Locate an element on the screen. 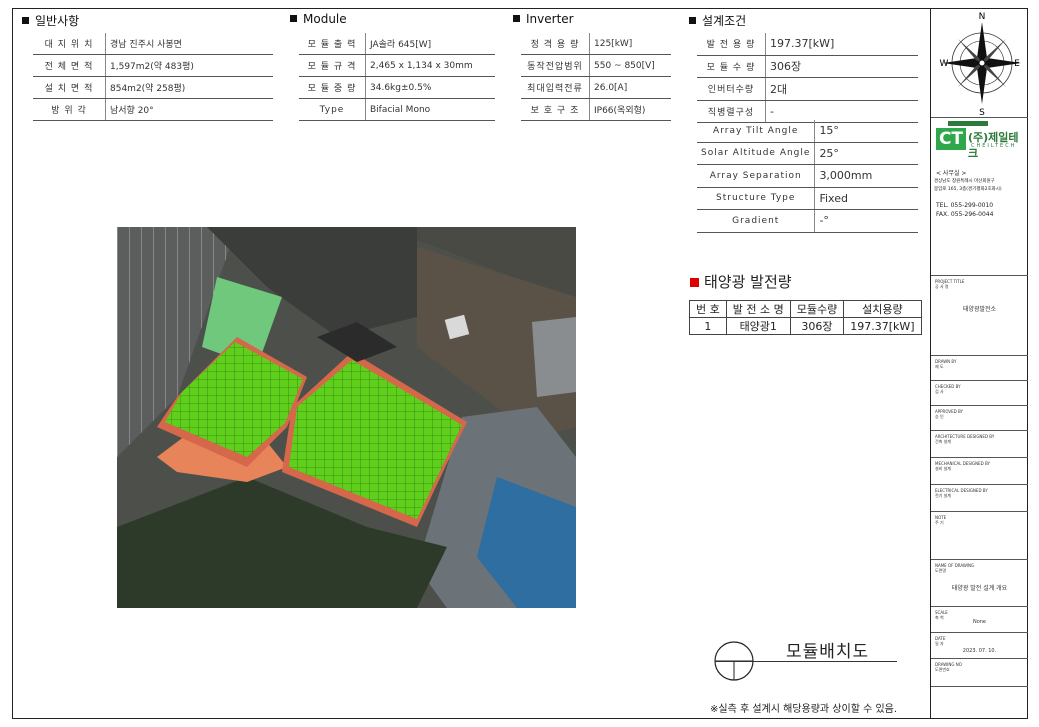 Image resolution: width=1039 pixels, height=727 pixels. spec-value: IP66(옥외형) is located at coordinates (630, 109).